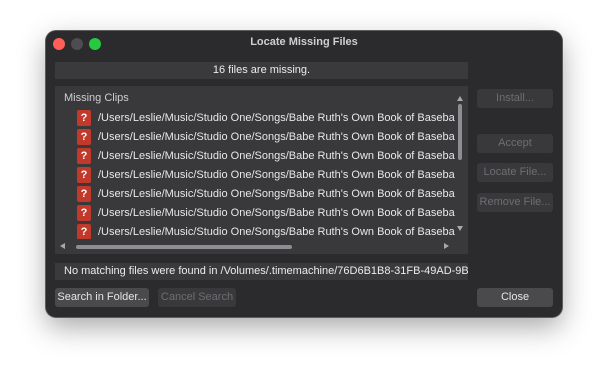 The image size is (608, 378). I want to click on list-header: Missing Clips, so click(96, 98).